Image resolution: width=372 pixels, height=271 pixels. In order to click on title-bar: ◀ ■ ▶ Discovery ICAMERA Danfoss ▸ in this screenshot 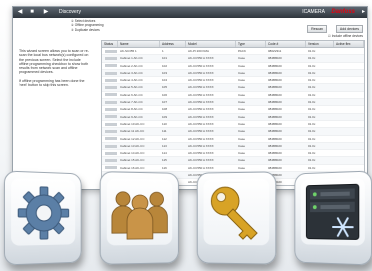, I will do `click(190, 12)`.